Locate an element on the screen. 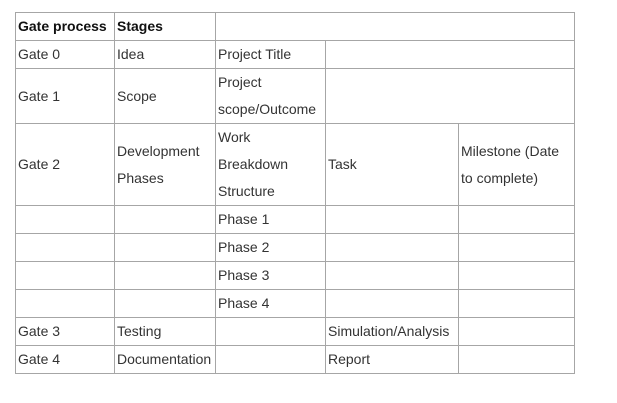 This screenshot has width=617, height=403. table-header-cell: Gate process is located at coordinates (65, 26).